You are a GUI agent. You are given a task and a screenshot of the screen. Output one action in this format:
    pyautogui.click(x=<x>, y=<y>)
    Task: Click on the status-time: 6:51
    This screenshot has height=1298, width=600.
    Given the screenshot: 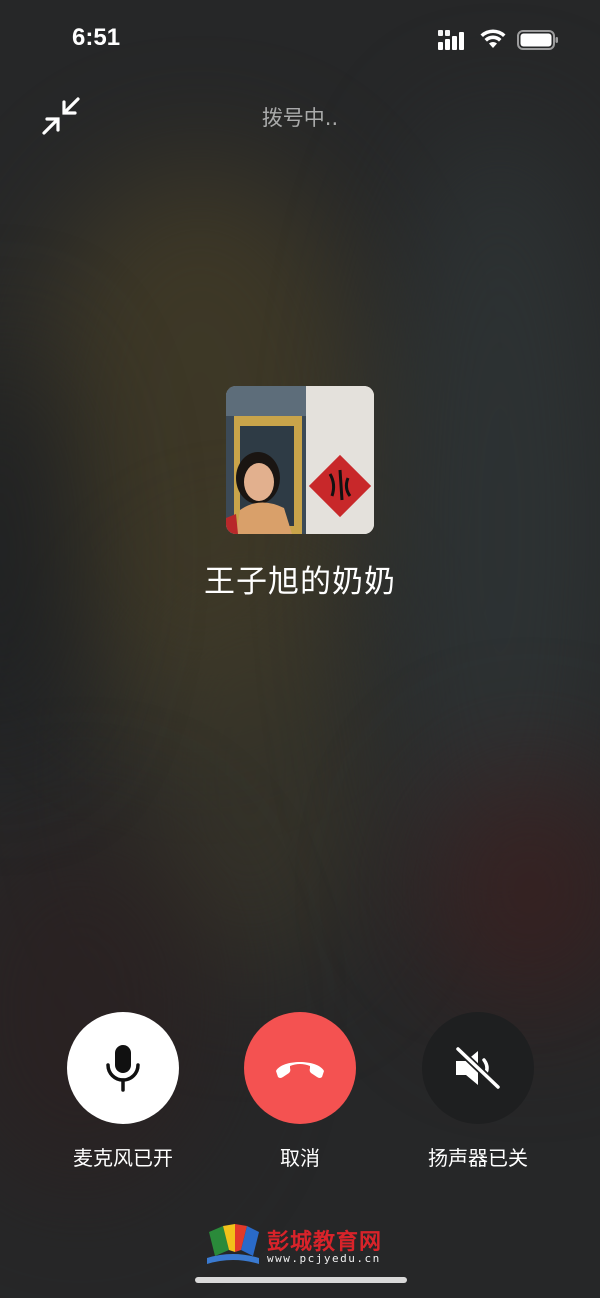 What is the action you would take?
    pyautogui.click(x=96, y=37)
    